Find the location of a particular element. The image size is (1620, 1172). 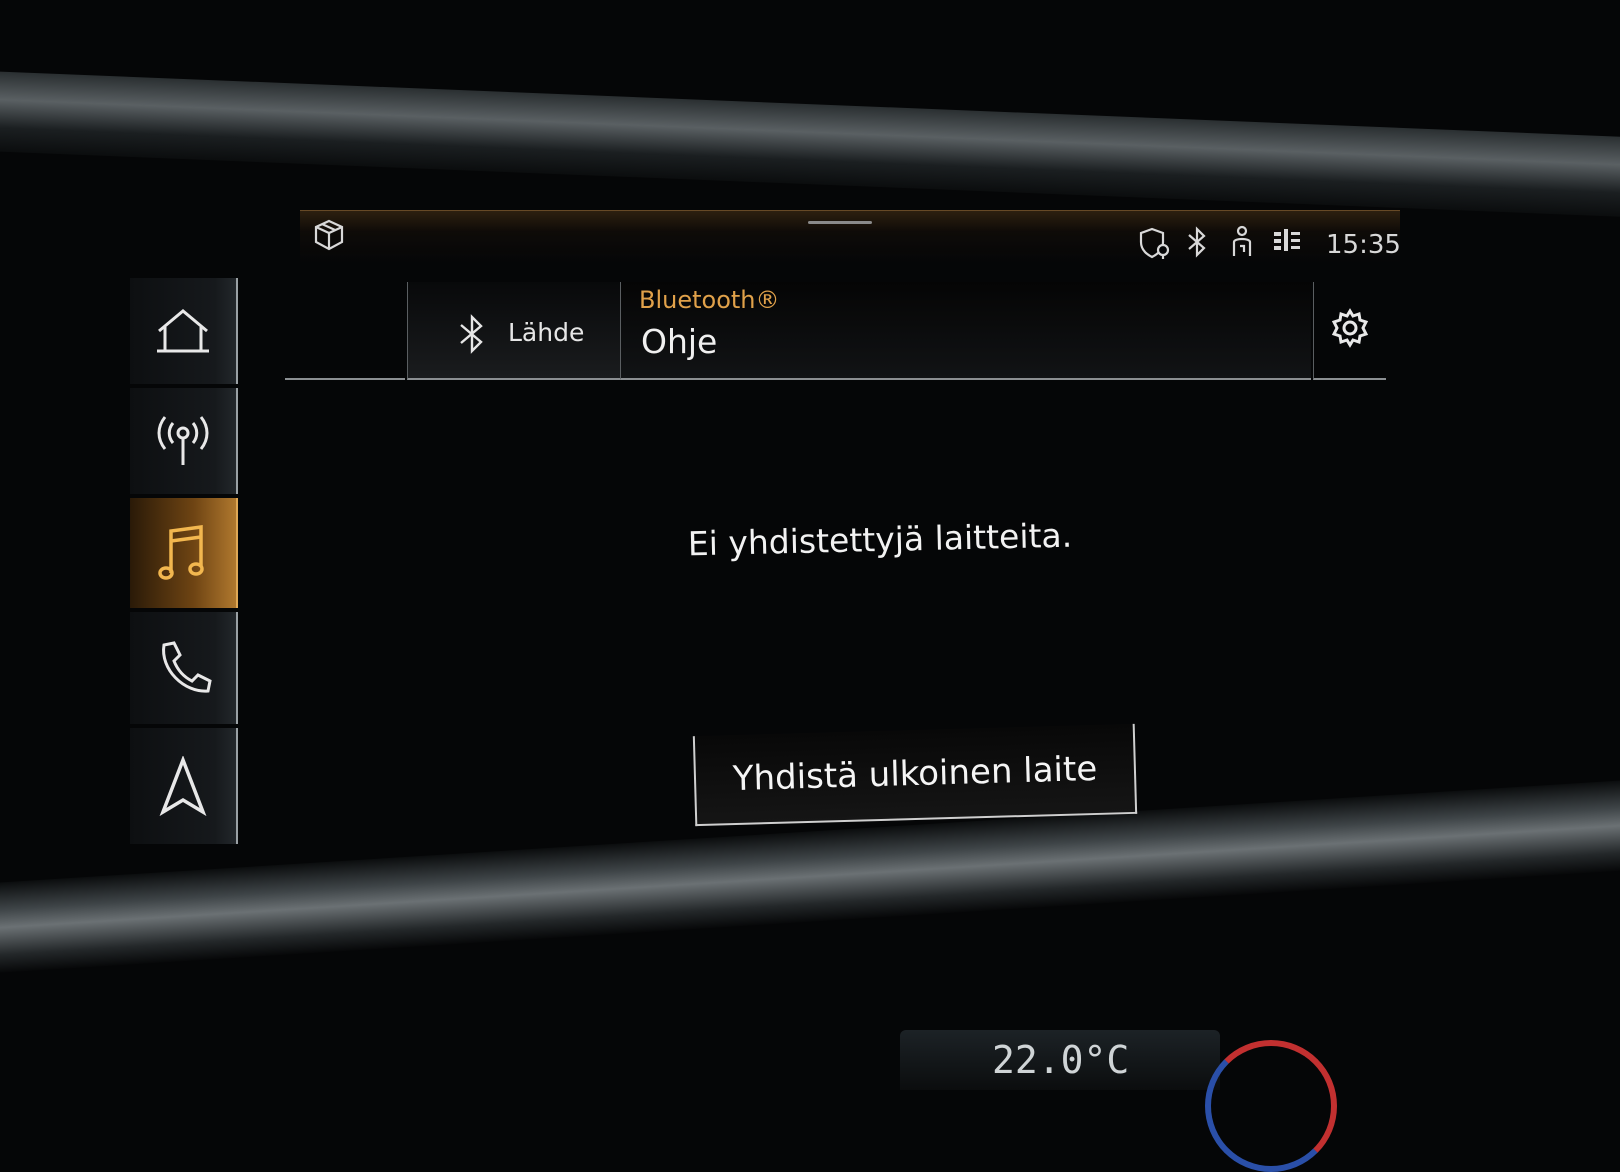

settings-button is located at coordinates (1349, 331).